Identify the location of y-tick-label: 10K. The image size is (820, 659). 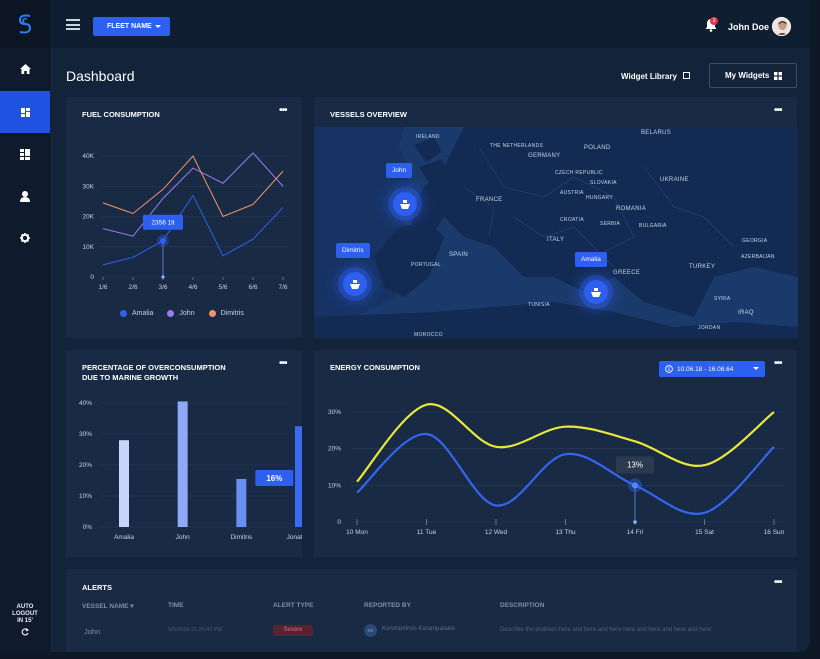
(88, 247).